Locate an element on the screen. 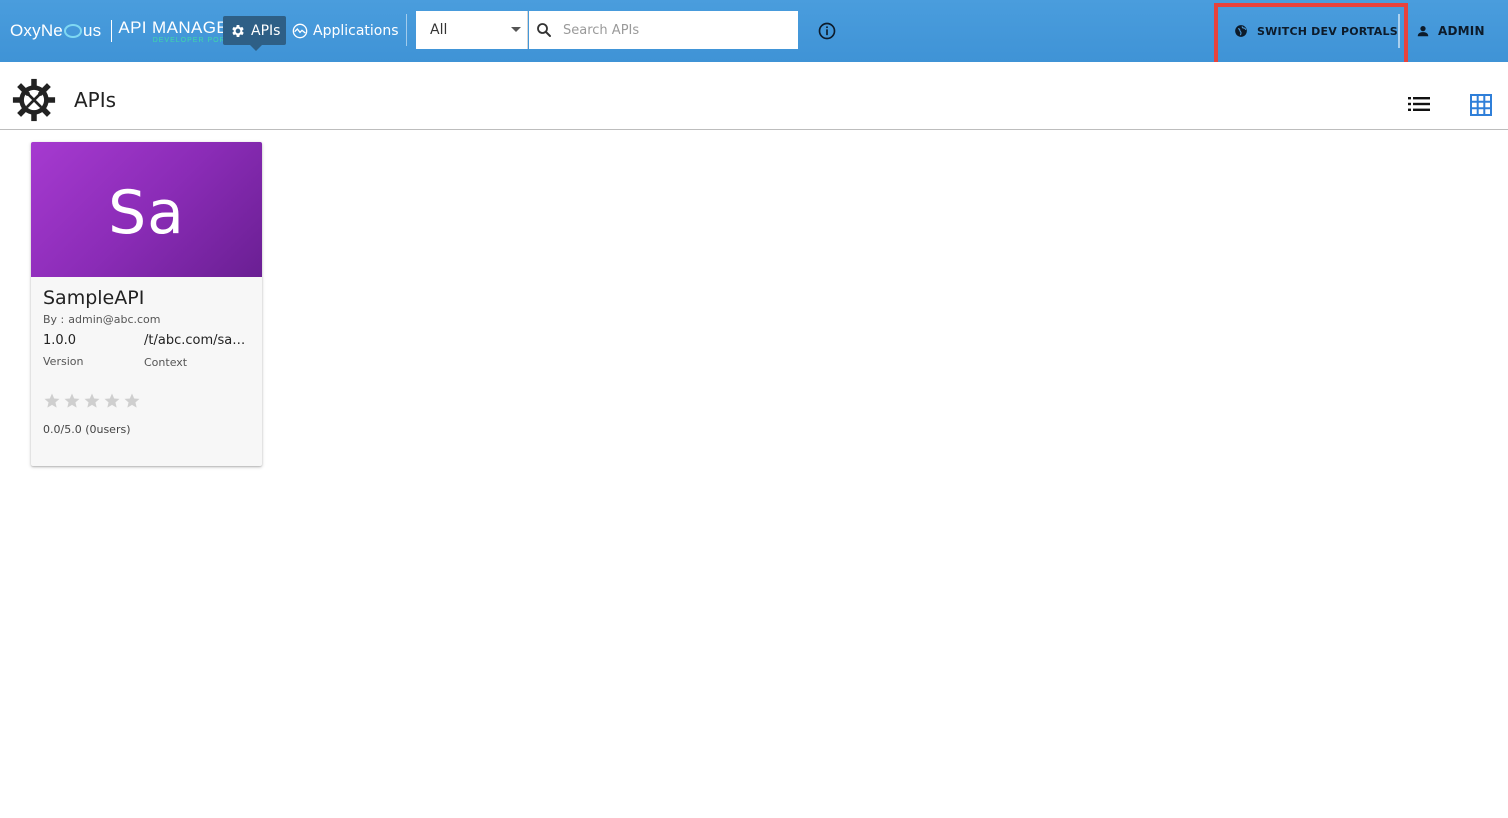 This screenshot has width=1508, height=818. search-filter-select: All is located at coordinates (472, 30).